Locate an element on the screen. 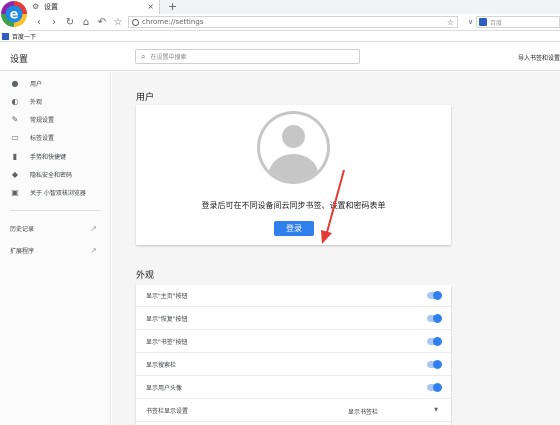 This screenshot has height=425, width=560. search-engine-placeholder: 百度 is located at coordinates (496, 23).